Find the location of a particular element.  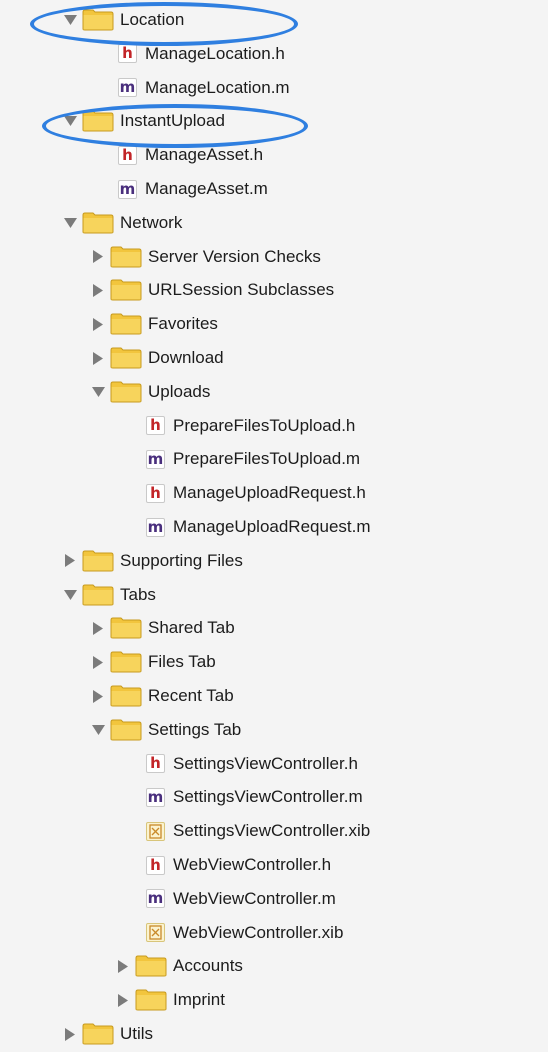

tree-row-label: Network is located at coordinates (151, 222).